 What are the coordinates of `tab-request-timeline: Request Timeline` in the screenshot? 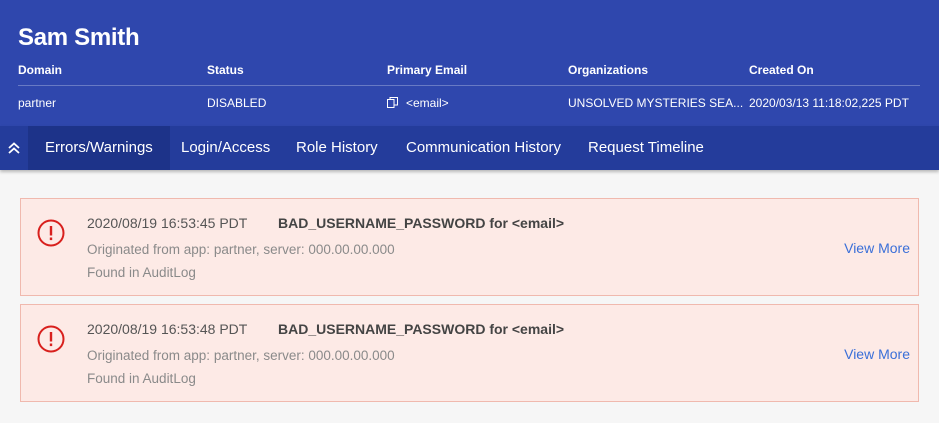 It's located at (646, 148).